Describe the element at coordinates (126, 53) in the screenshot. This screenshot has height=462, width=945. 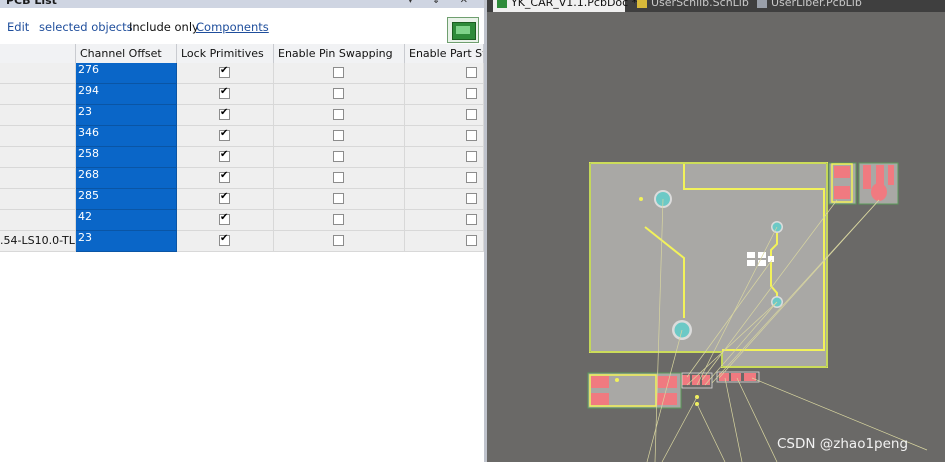
I see `column-header-channel-offset: Channel Offset` at that location.